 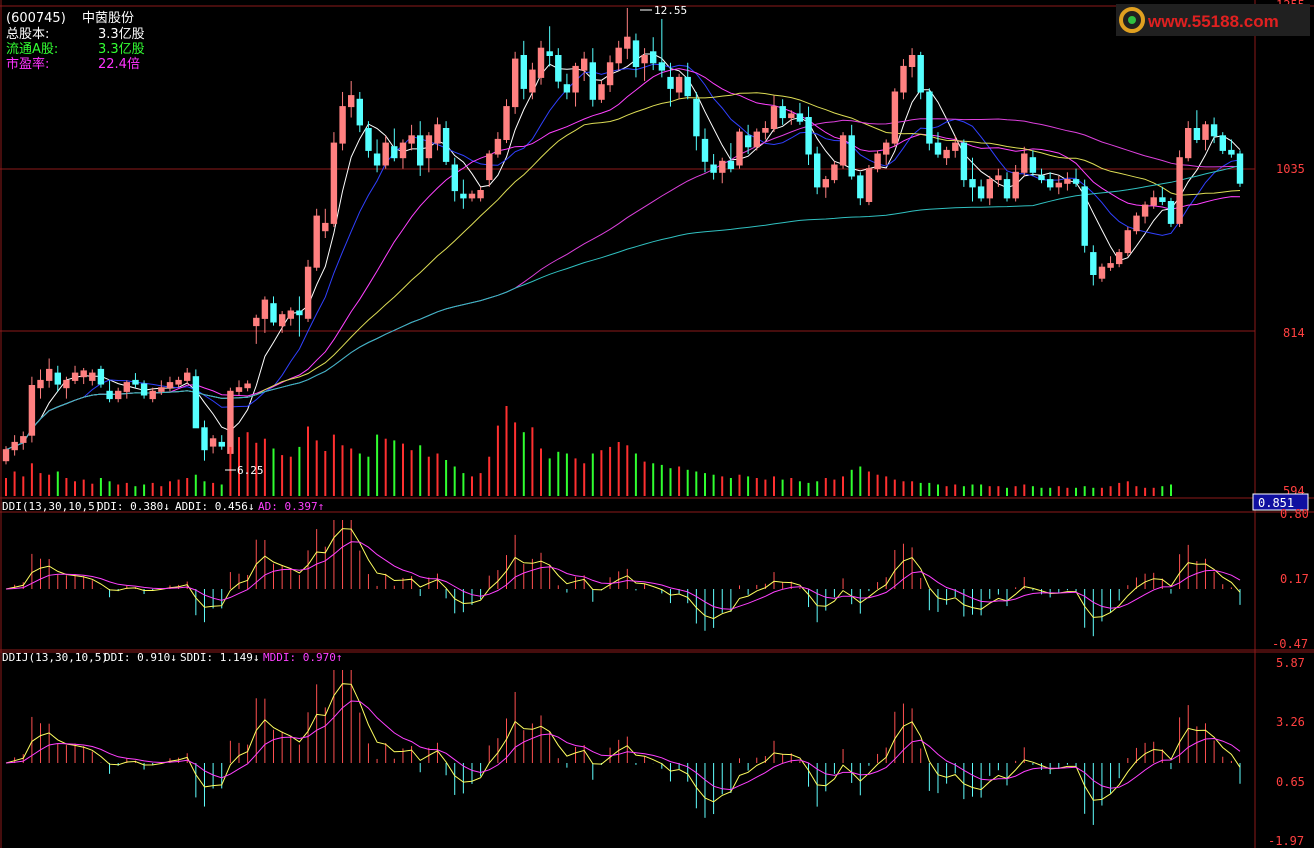 I want to click on ddij-legend-0: DDI: 0.910↓, so click(x=140, y=657).